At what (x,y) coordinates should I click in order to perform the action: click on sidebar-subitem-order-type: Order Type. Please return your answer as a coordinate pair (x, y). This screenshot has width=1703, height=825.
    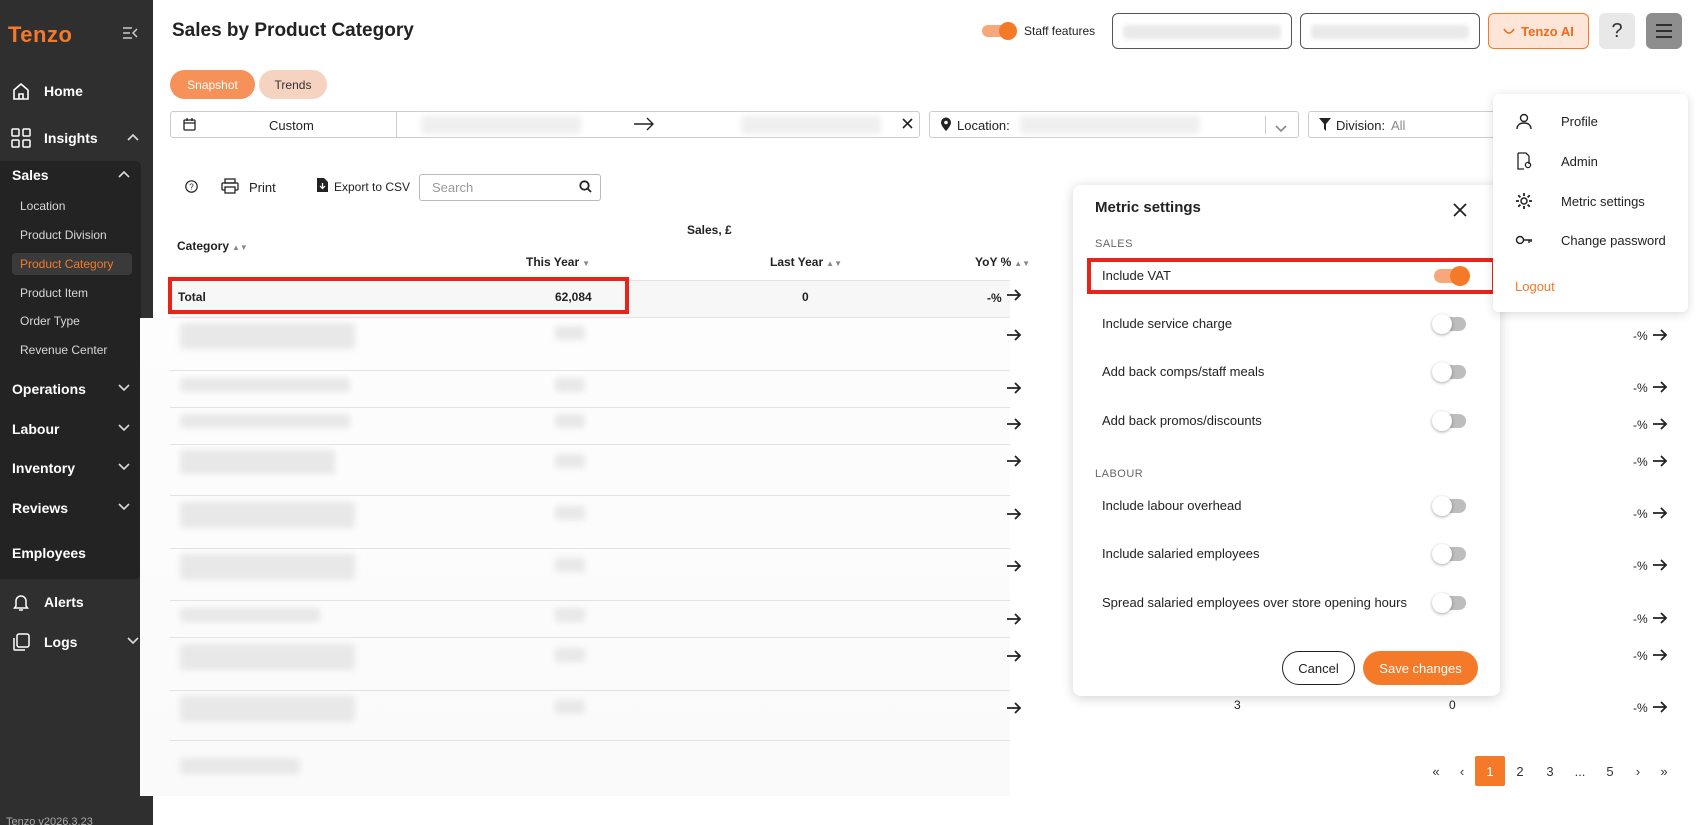
    Looking at the image, I should click on (72, 321).